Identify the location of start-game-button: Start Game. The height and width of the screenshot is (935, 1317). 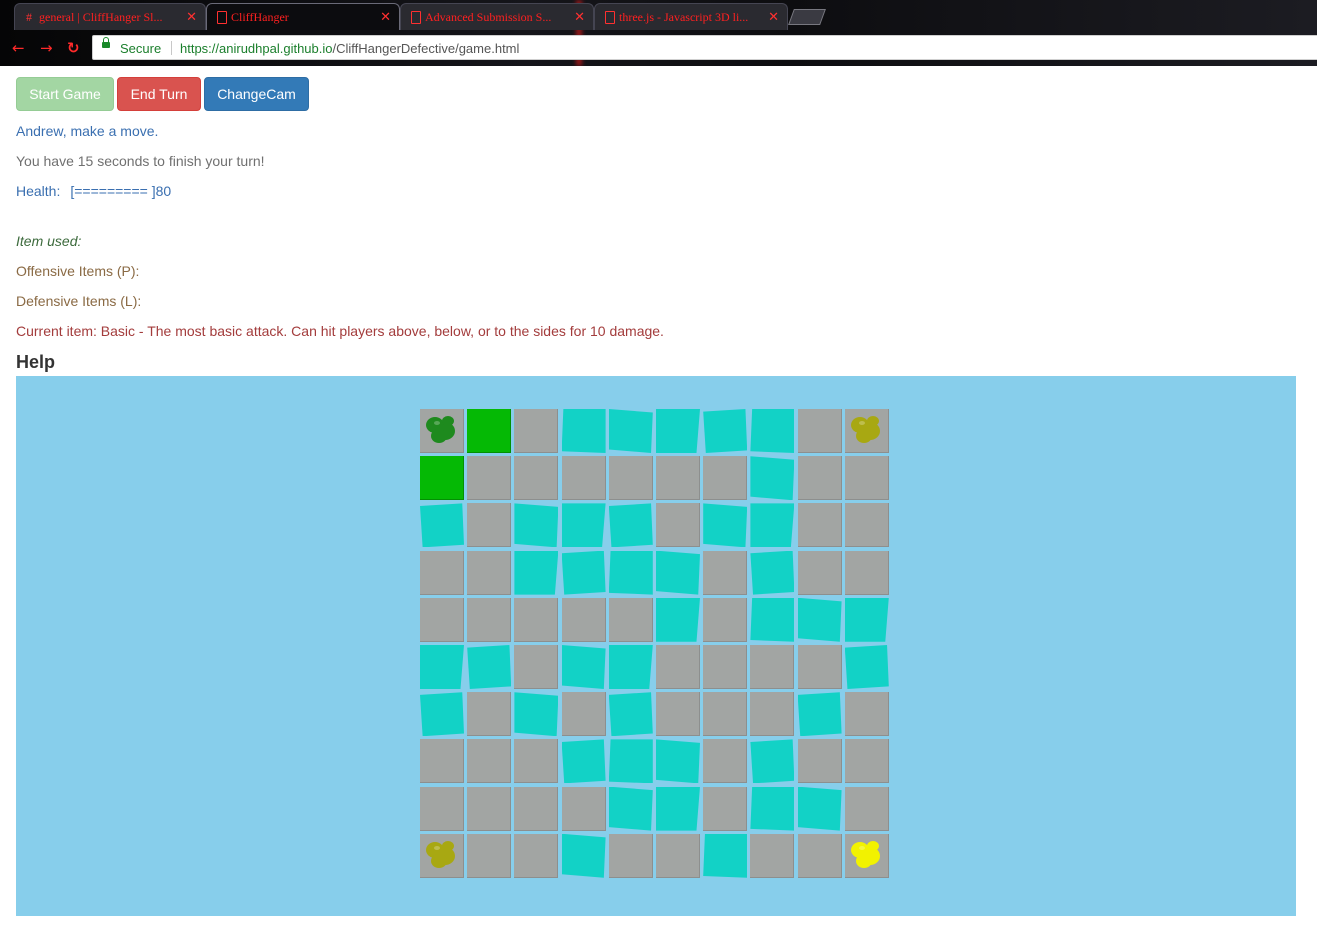
(65, 94).